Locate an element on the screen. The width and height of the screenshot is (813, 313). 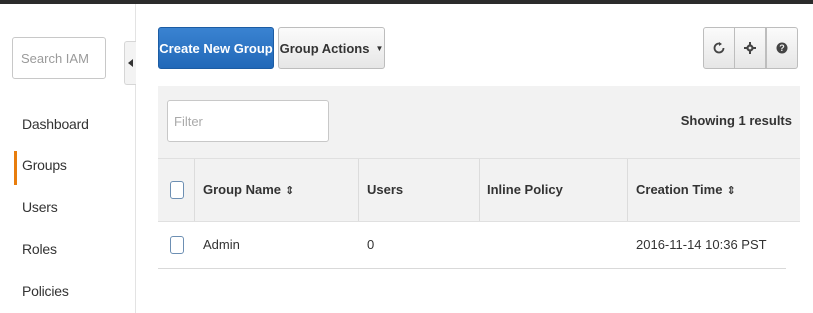
group-actions-dropdown: Group Actions ▼ is located at coordinates (331, 48).